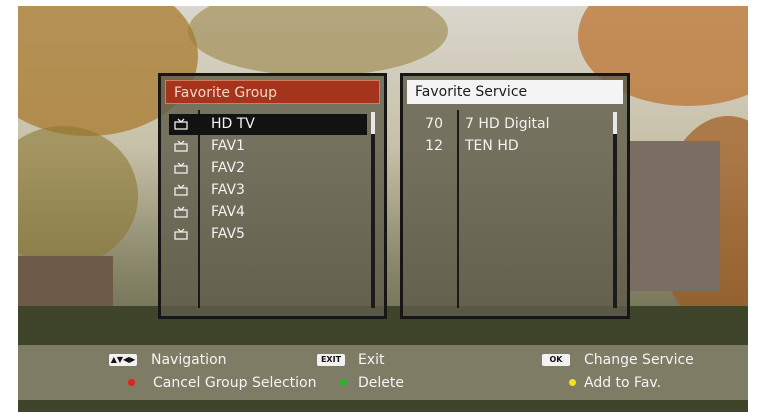 This screenshot has width=757, height=418. I want to click on building-right, so click(675, 216).